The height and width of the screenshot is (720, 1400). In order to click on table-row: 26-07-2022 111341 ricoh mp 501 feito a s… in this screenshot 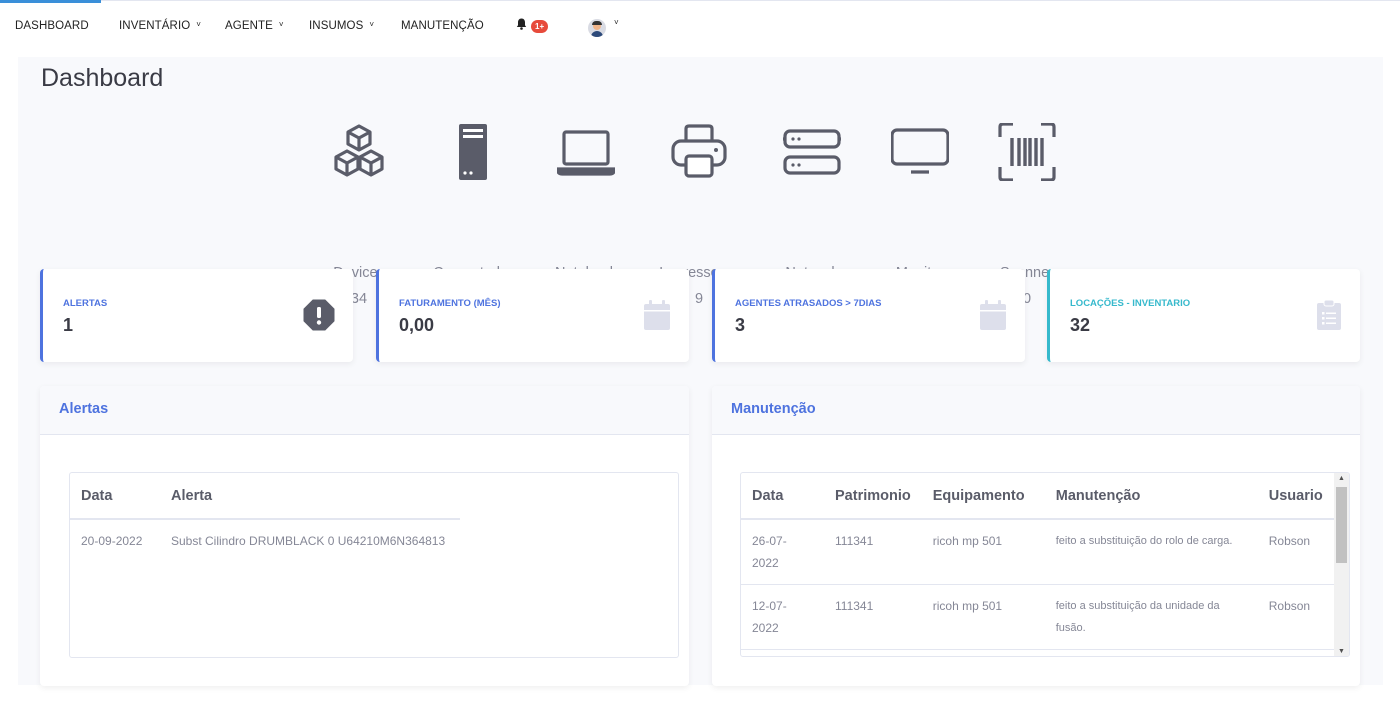, I will do `click(1038, 552)`.